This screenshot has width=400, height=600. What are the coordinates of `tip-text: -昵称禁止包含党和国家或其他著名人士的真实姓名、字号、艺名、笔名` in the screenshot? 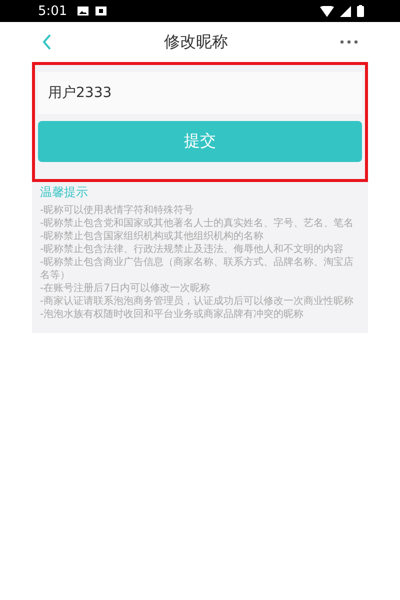 It's located at (197, 223).